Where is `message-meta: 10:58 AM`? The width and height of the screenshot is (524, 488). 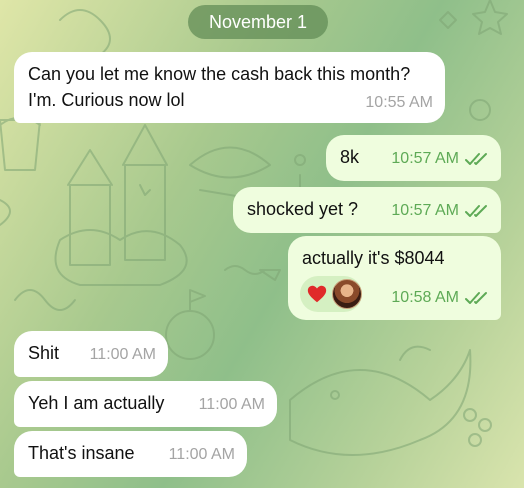 message-meta: 10:58 AM is located at coordinates (441, 298).